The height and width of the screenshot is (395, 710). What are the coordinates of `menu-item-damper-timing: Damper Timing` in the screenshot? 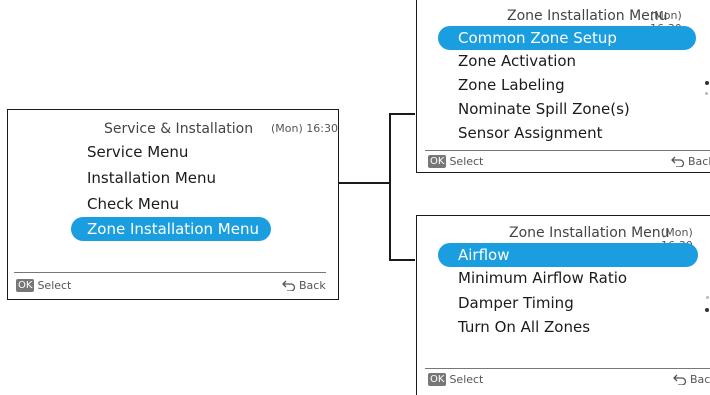 It's located at (516, 303).